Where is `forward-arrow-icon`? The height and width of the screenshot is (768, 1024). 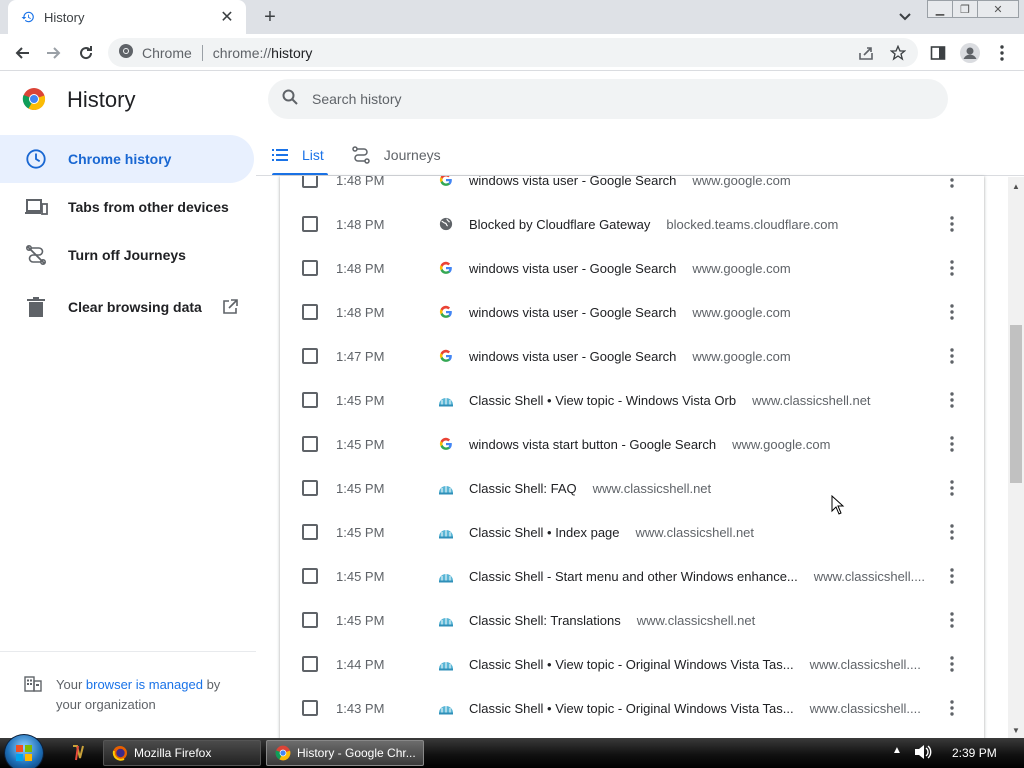
forward-arrow-icon is located at coordinates (54, 53).